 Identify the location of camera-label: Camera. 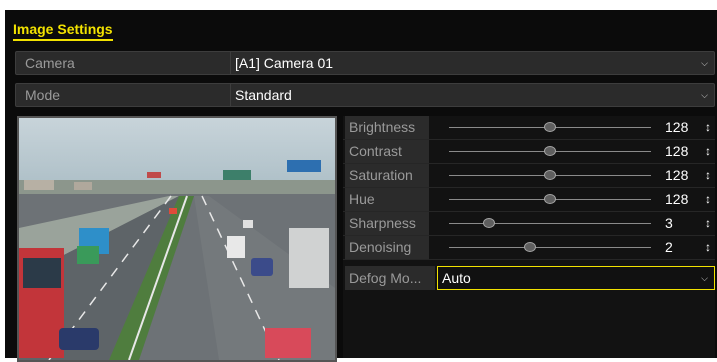
(50, 63).